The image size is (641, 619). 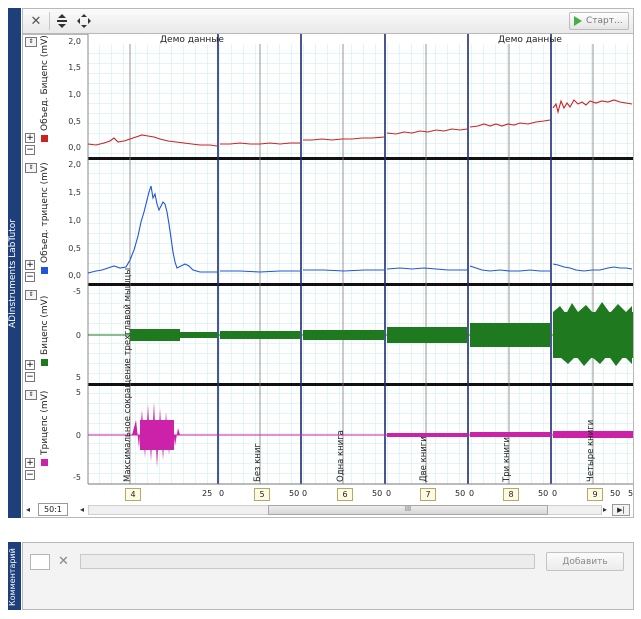 What do you see at coordinates (53, 509) in the screenshot?
I see `zoom-box: 50:1` at bounding box center [53, 509].